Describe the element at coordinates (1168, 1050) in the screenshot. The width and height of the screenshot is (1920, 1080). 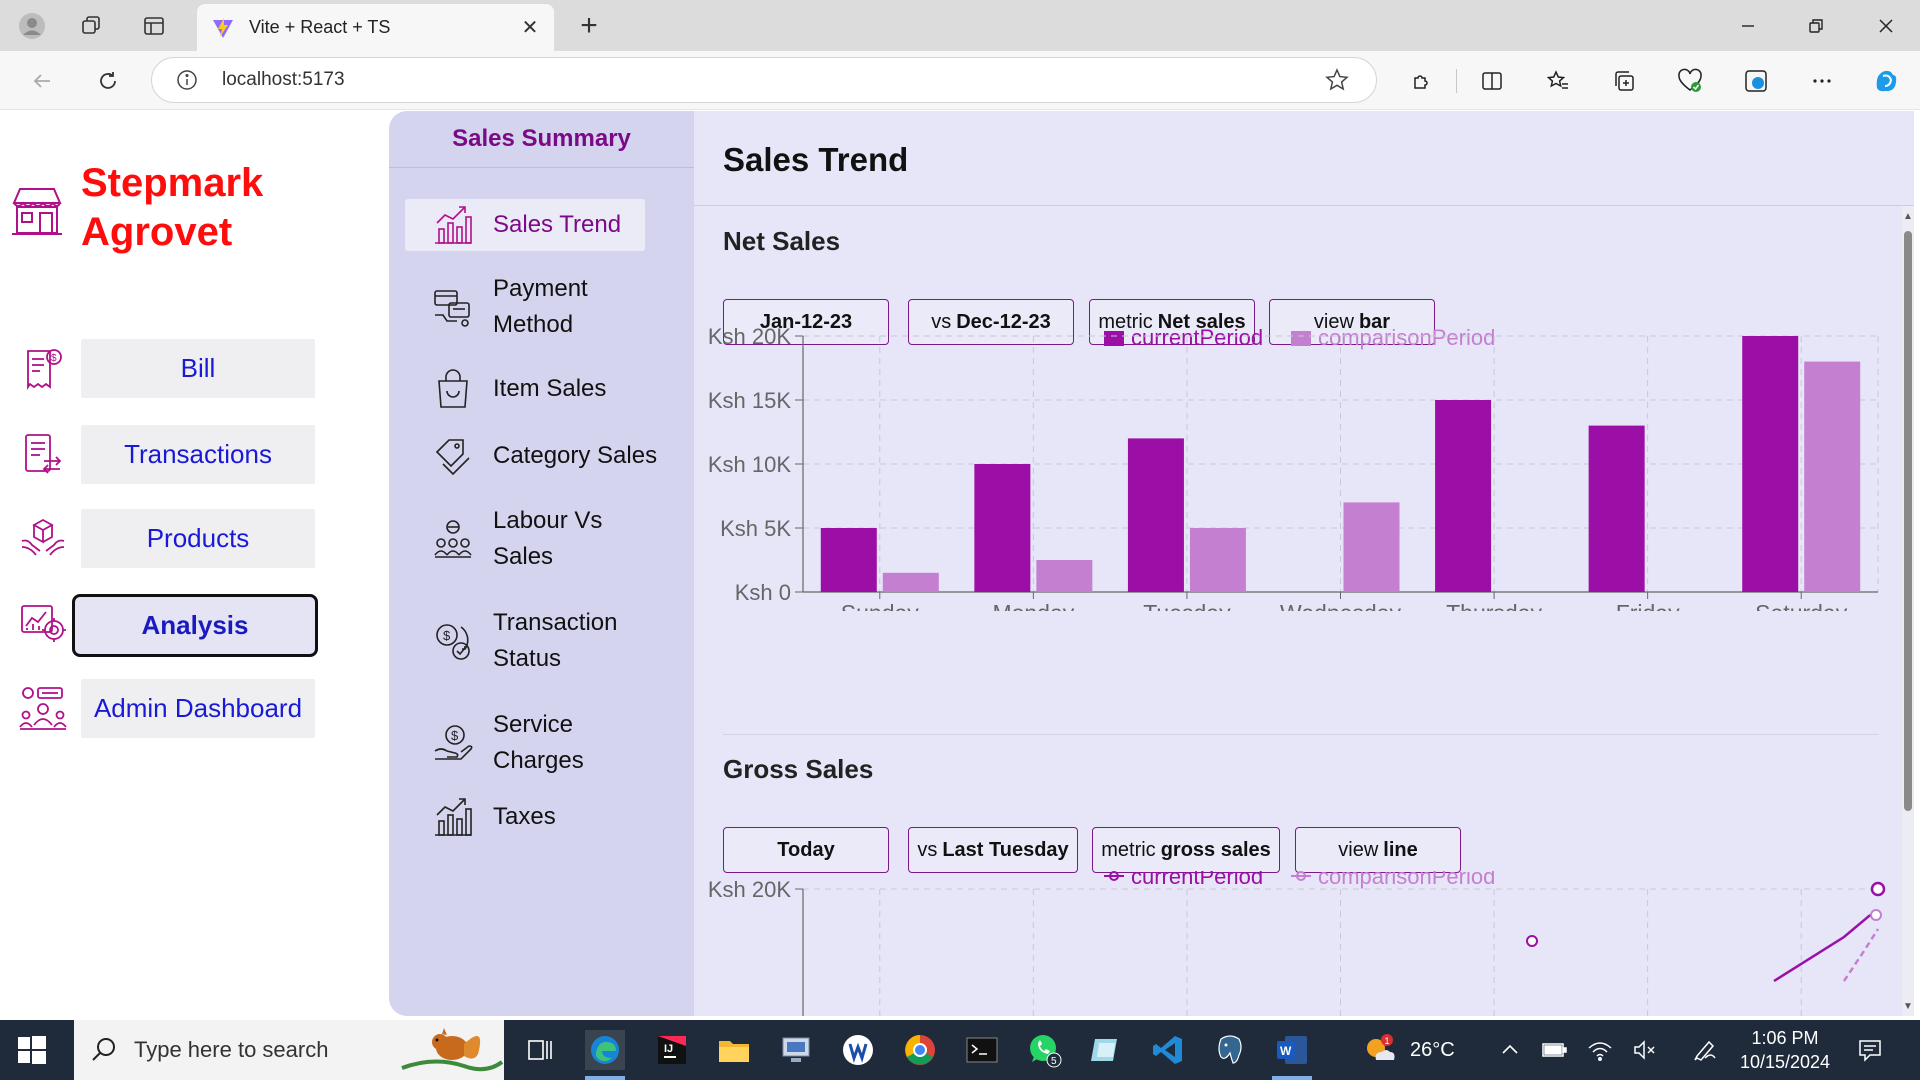
I see `vscode-icon` at that location.